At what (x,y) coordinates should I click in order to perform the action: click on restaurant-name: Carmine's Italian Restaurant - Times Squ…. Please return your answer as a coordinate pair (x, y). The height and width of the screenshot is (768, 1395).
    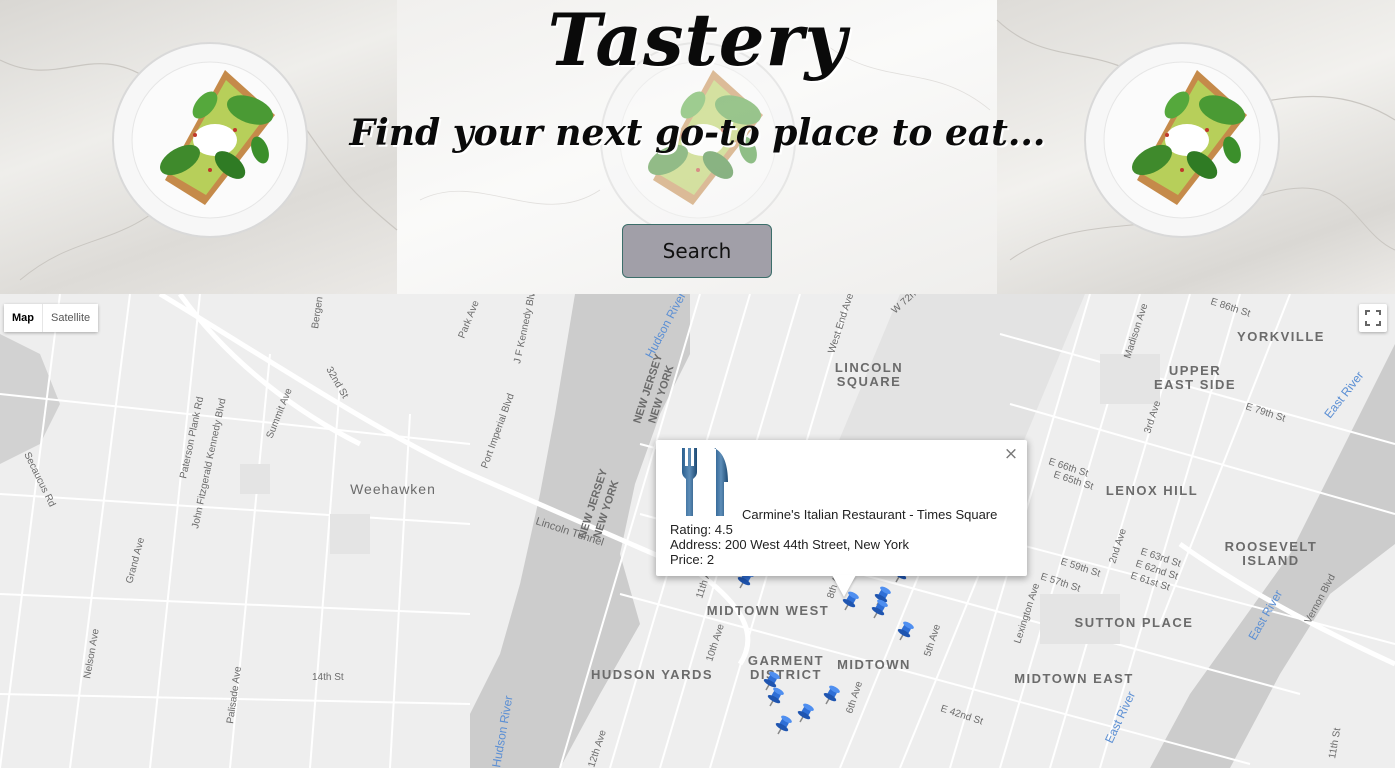
    Looking at the image, I should click on (870, 514).